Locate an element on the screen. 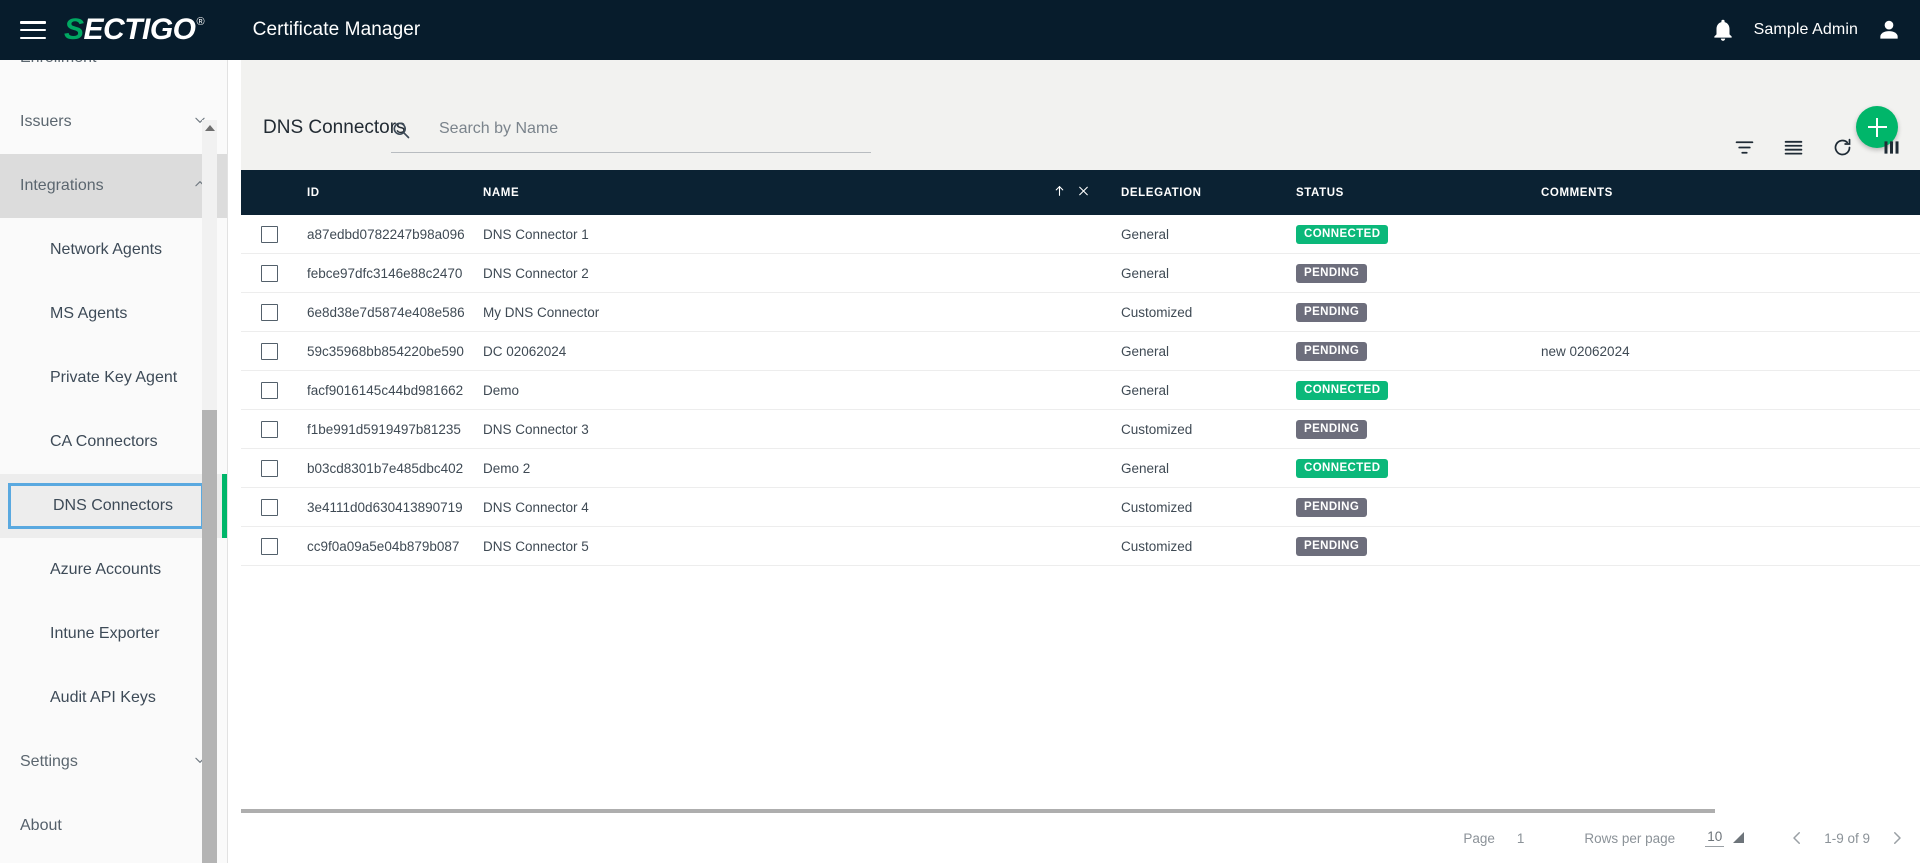  column-header-comments: COMMENTS is located at coordinates (1577, 193).